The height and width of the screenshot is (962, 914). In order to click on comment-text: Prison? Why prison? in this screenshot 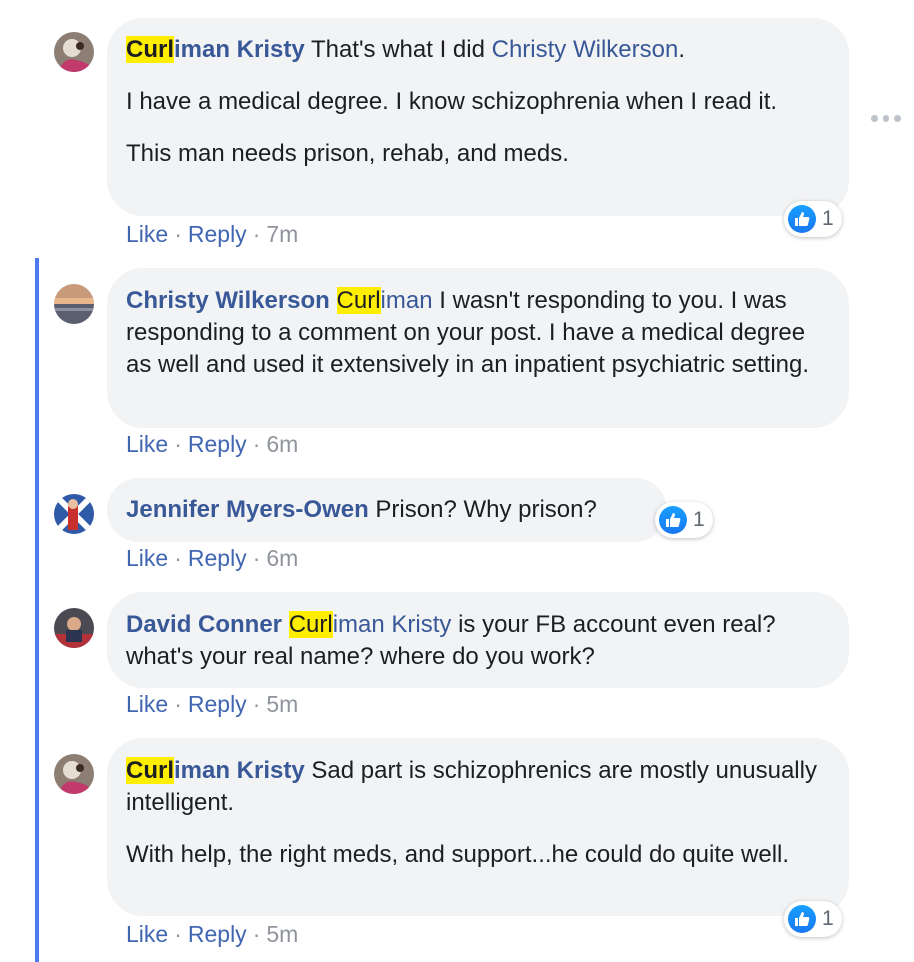, I will do `click(486, 509)`.